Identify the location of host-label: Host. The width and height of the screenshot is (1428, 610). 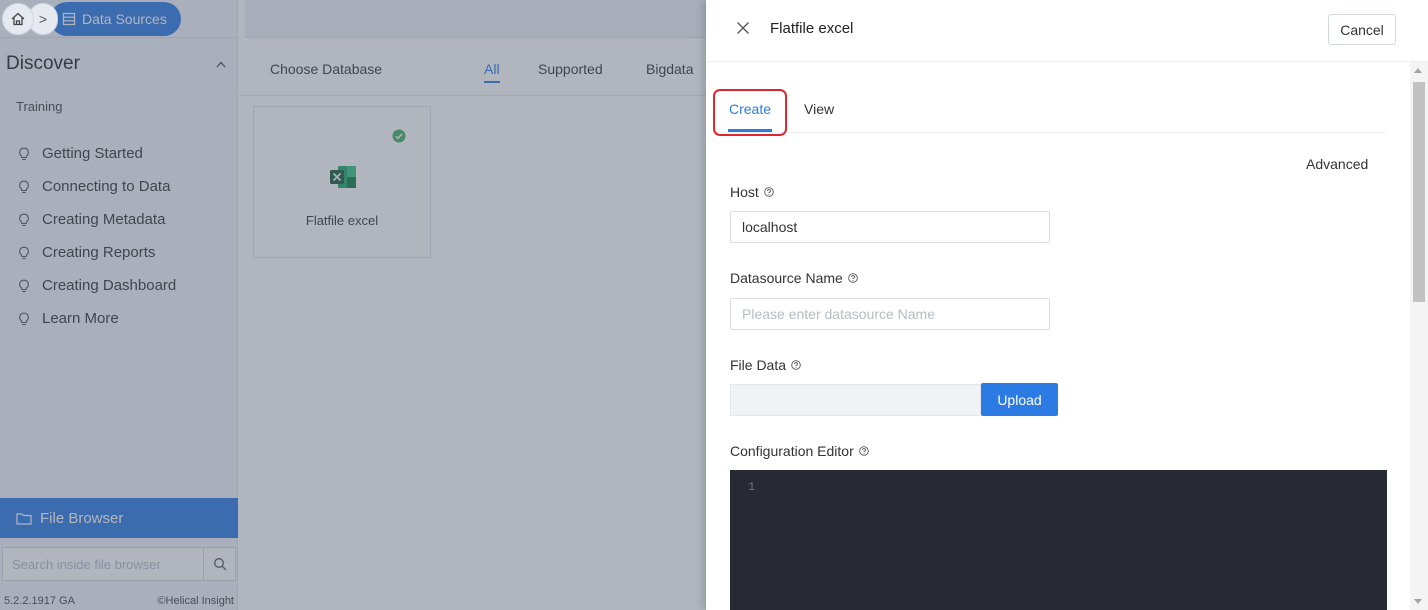
(752, 192).